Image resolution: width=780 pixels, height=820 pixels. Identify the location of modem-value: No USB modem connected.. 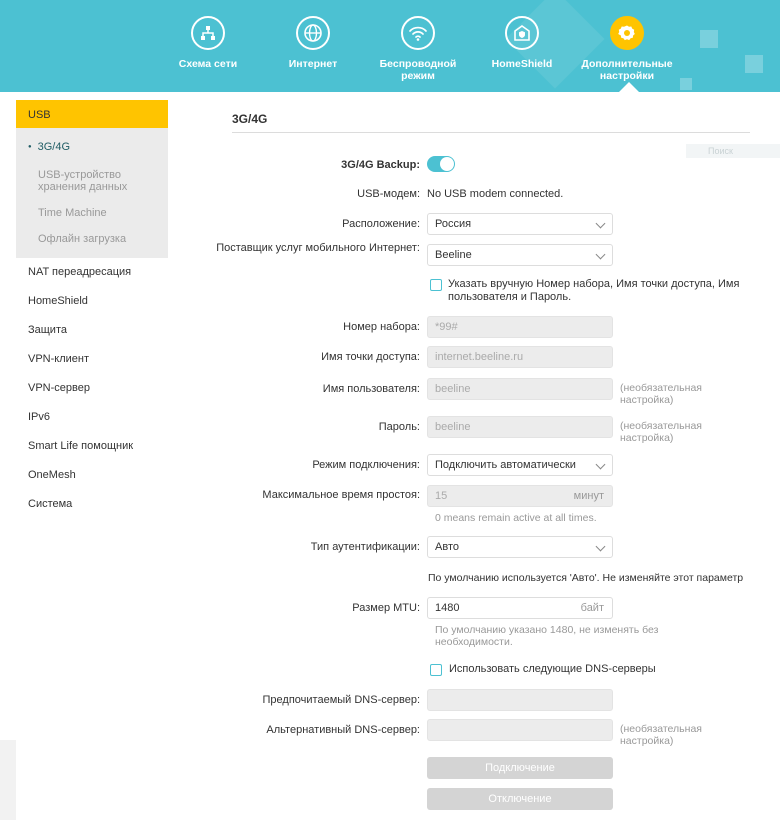
(495, 194).